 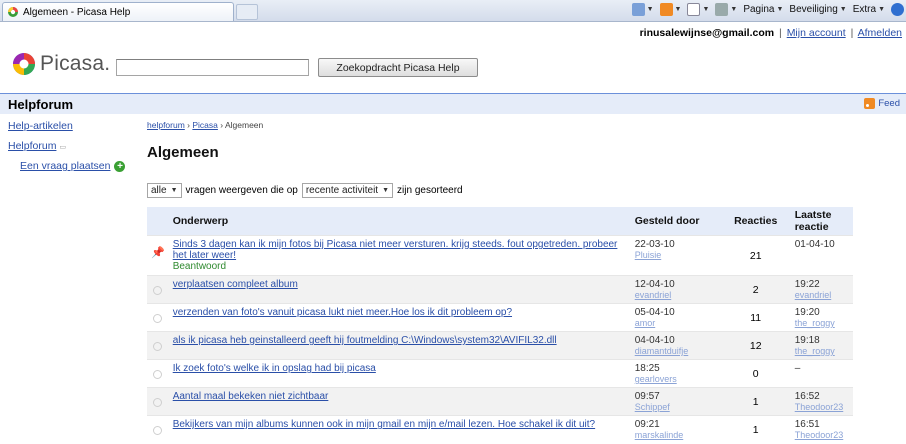 I want to click on col-replies: Reacties, so click(x=756, y=221).